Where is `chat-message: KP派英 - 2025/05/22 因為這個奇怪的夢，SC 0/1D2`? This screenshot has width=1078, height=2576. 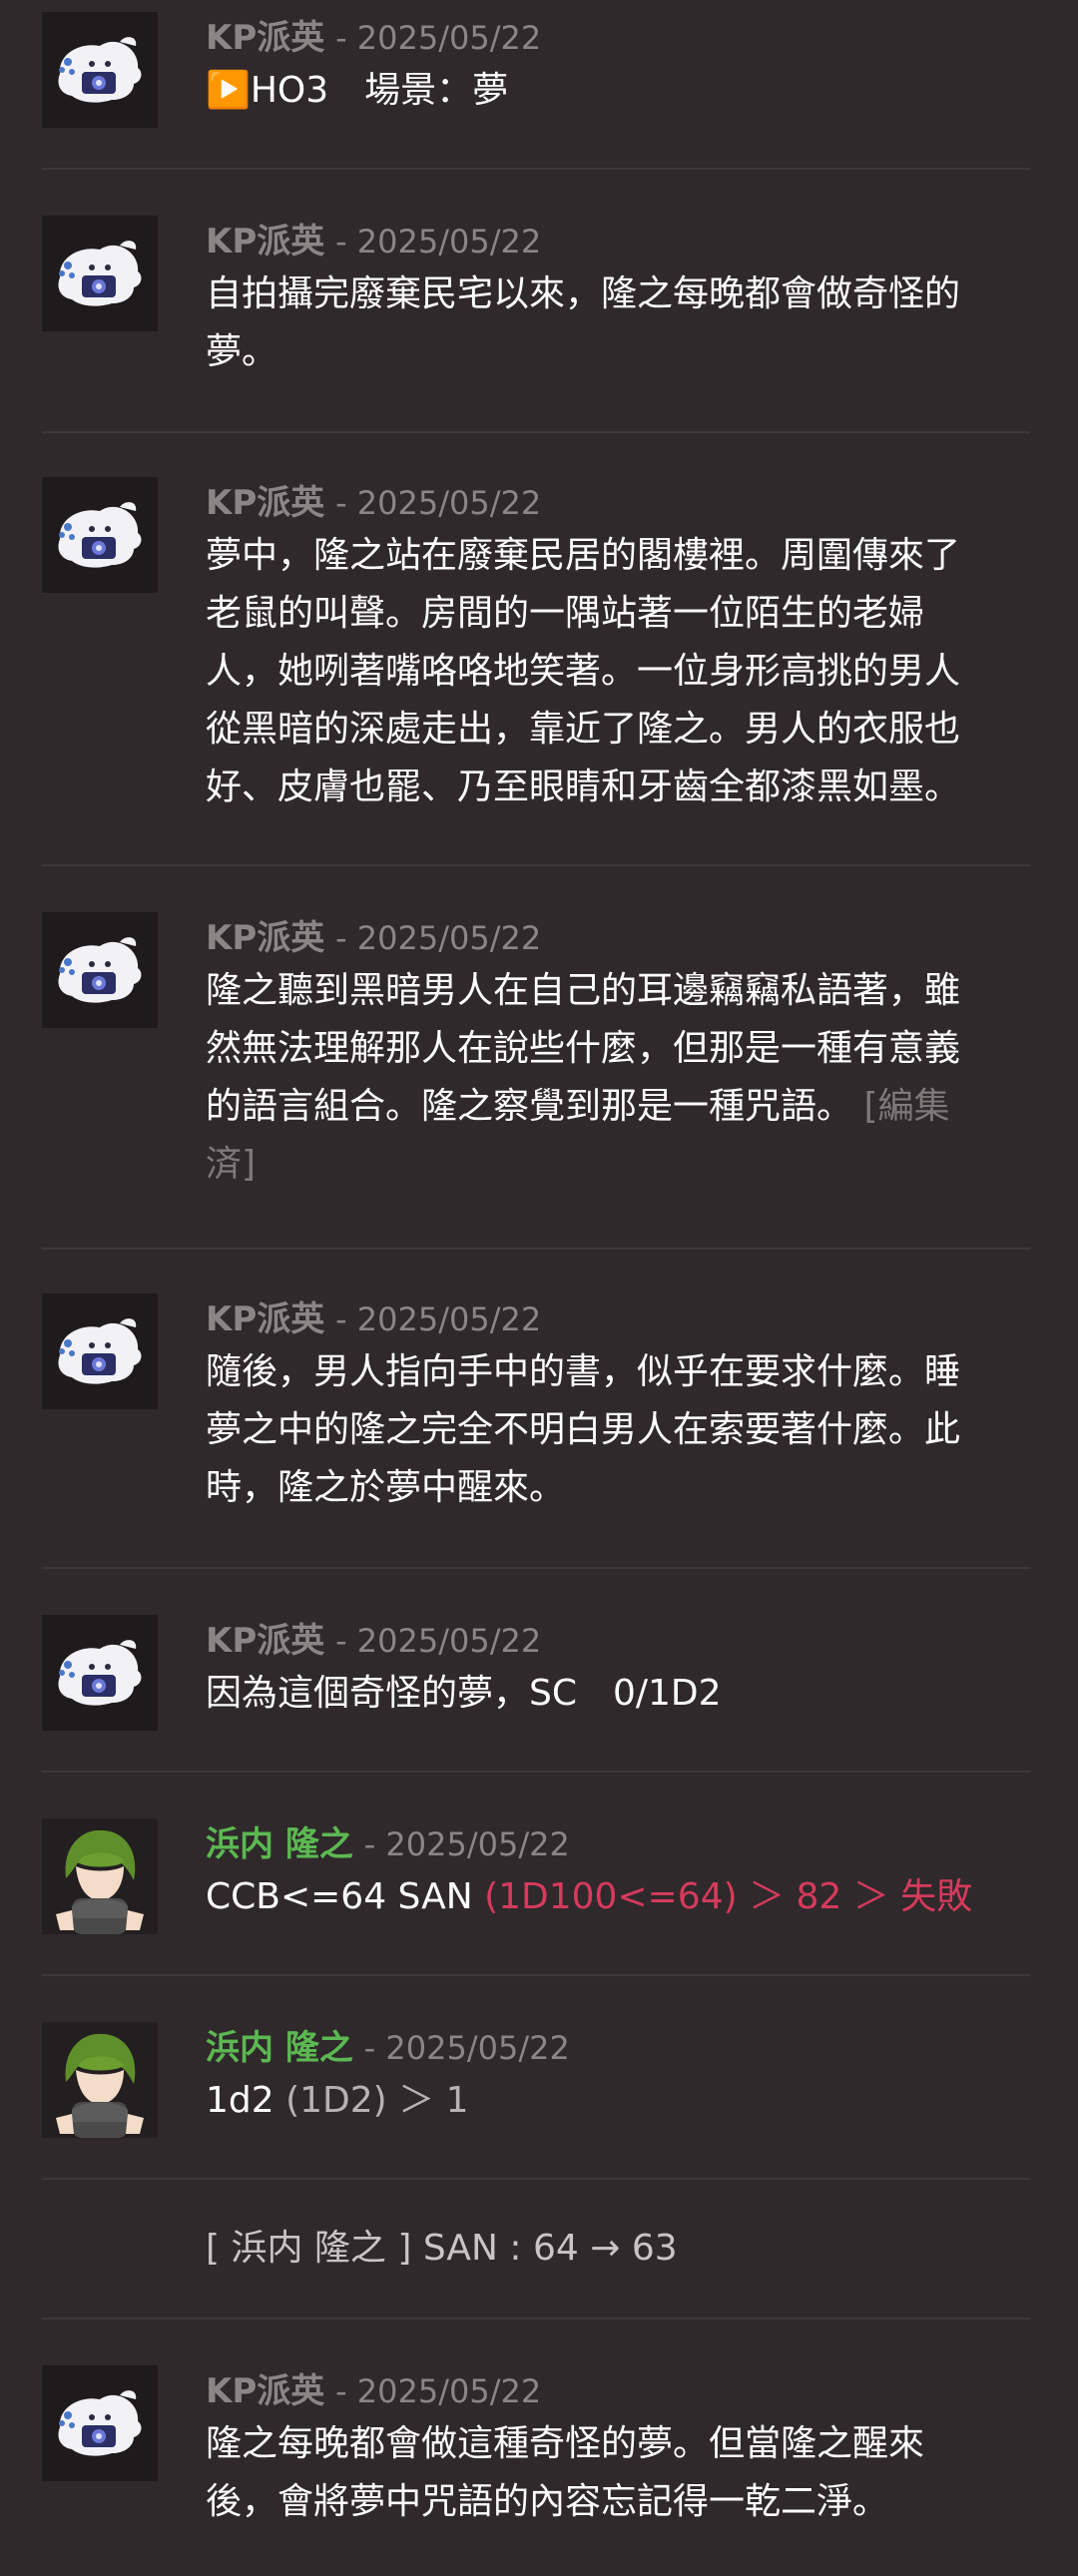
chat-message: KP派英 - 2025/05/22 因為這個奇怪的夢，SC 0/1D2 is located at coordinates (536, 1680).